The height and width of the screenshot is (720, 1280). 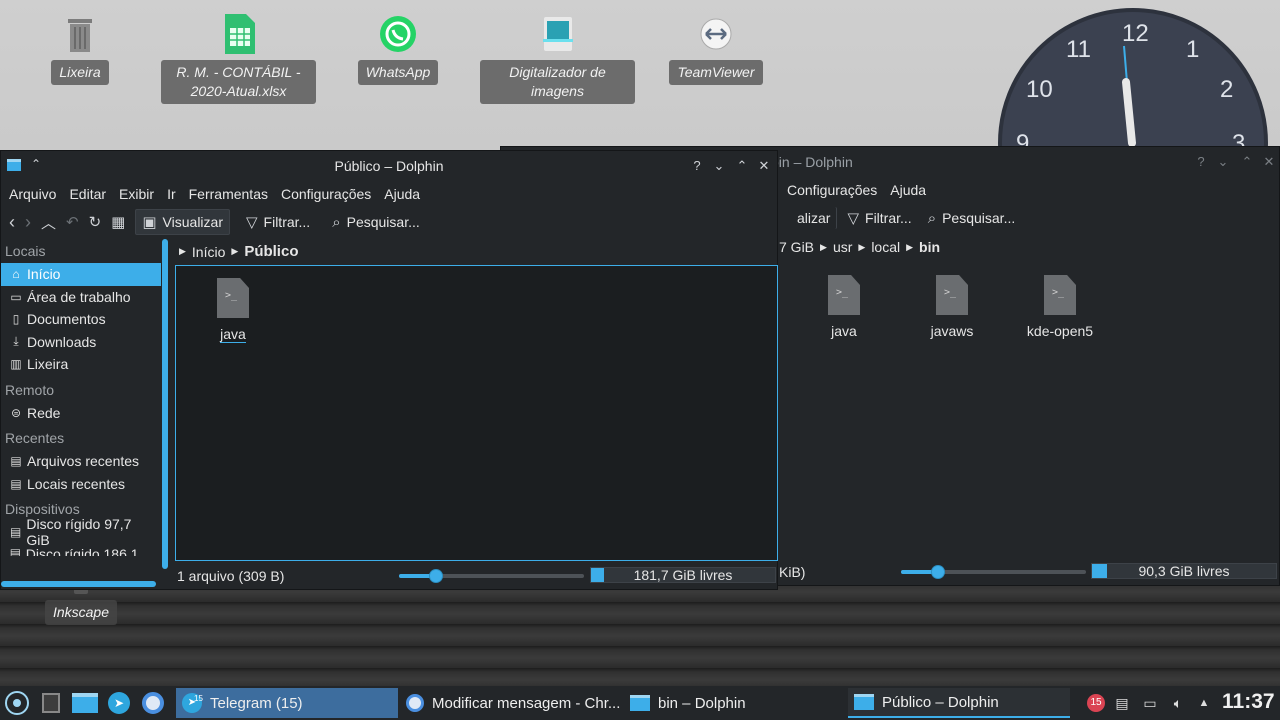 What do you see at coordinates (66, 319) in the screenshot?
I see `sidebar-item-label: Documentos` at bounding box center [66, 319].